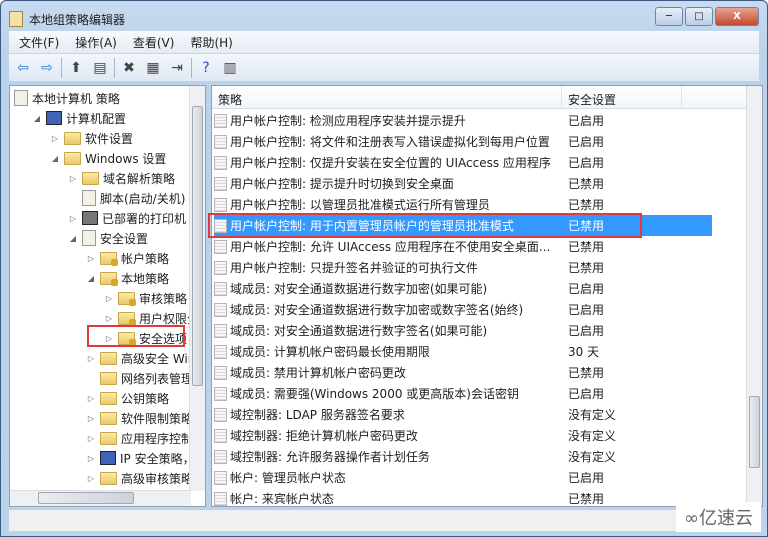  I want to click on policy-cell: 用户帐户控制: 只提升签名并验证的可执行文件, so click(389, 267).